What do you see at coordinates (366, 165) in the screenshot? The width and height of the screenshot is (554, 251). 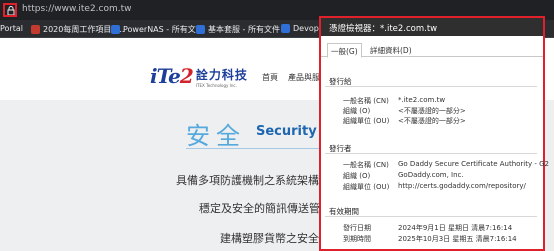 I see `issued-by-cn-label: 一般名稱 (CN)` at bounding box center [366, 165].